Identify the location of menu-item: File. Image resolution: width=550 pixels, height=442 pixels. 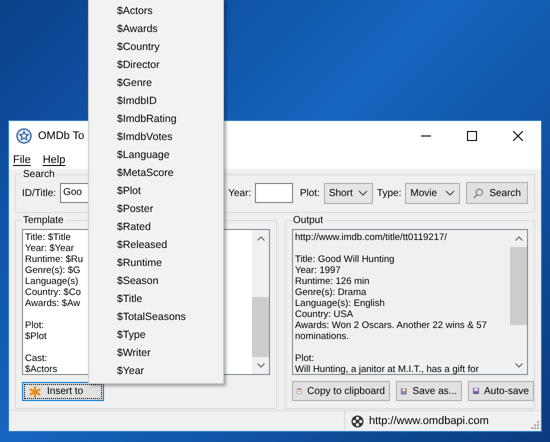
(22, 160).